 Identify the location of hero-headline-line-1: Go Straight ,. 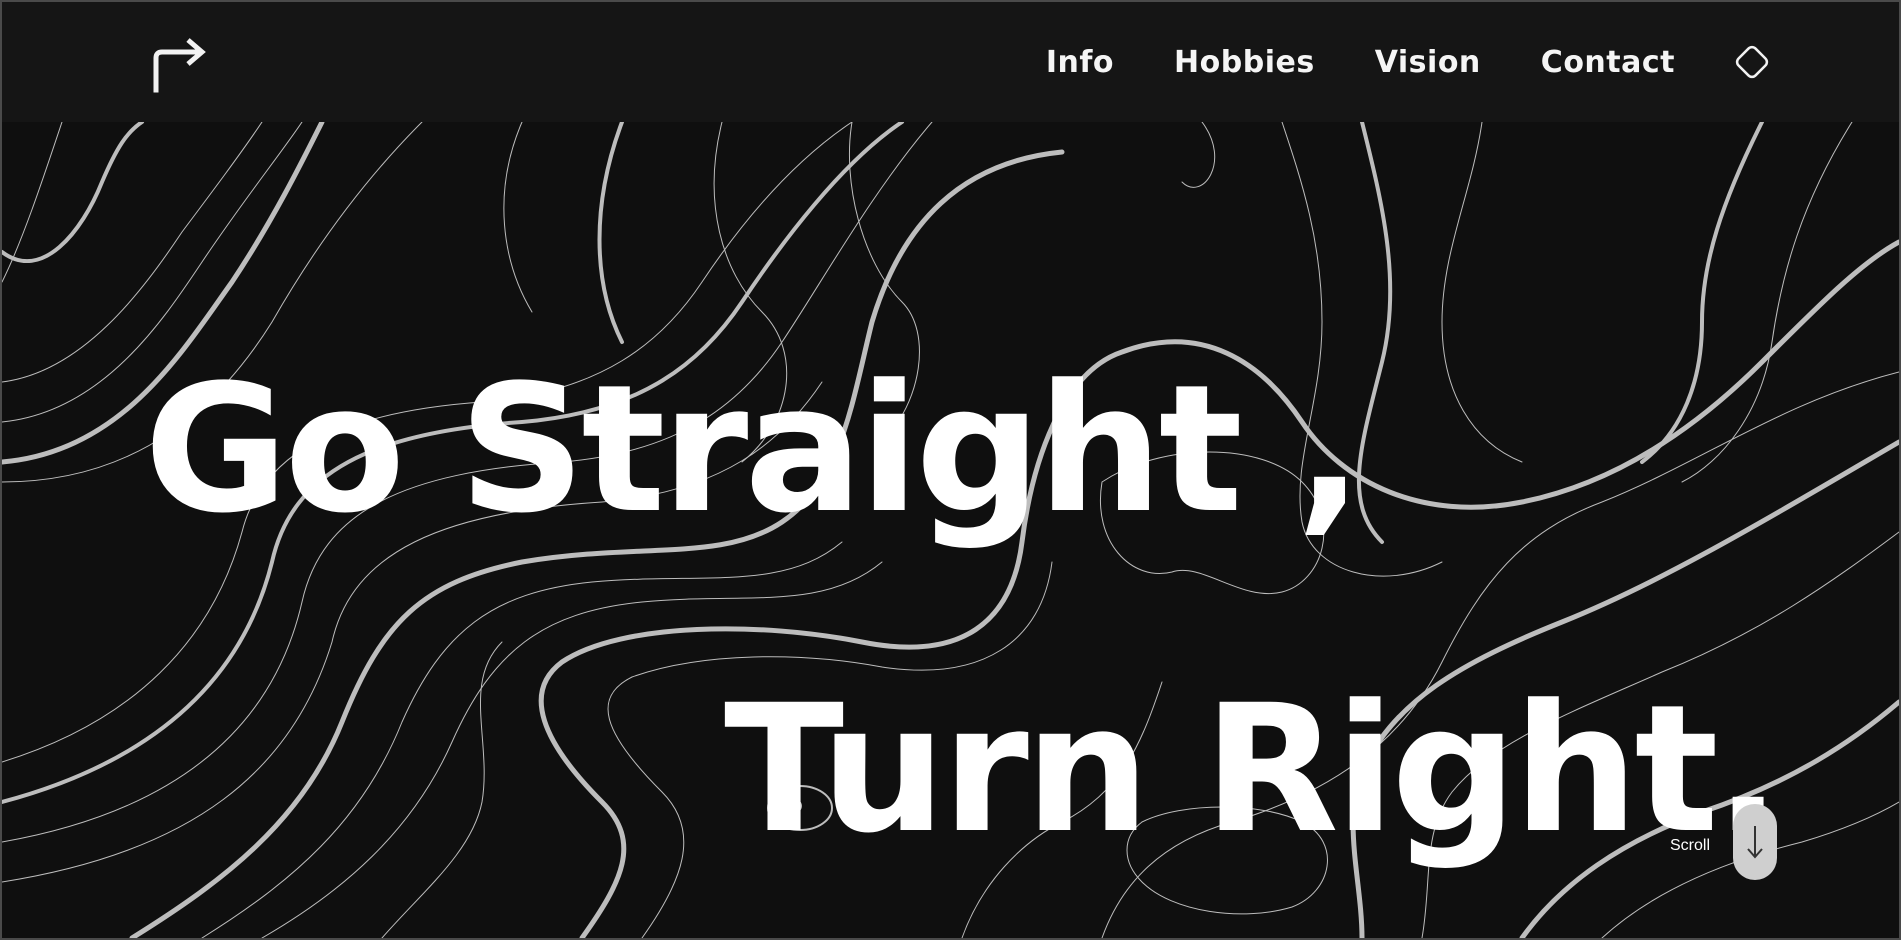
(753, 449).